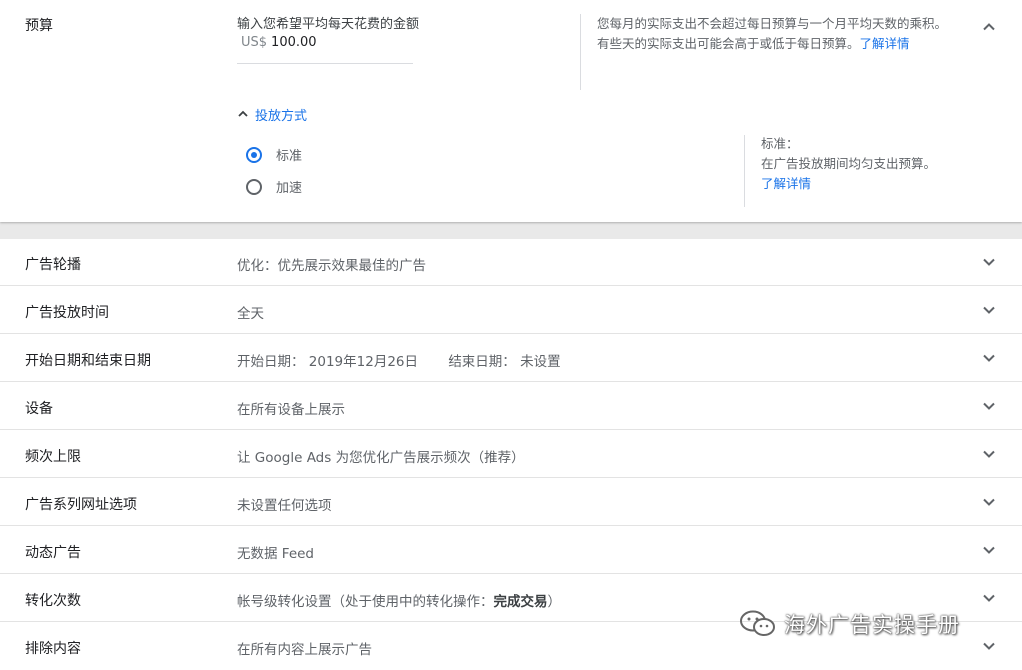  Describe the element at coordinates (304, 650) in the screenshot. I see `setting-value: 在所有内容上展示广告` at that location.